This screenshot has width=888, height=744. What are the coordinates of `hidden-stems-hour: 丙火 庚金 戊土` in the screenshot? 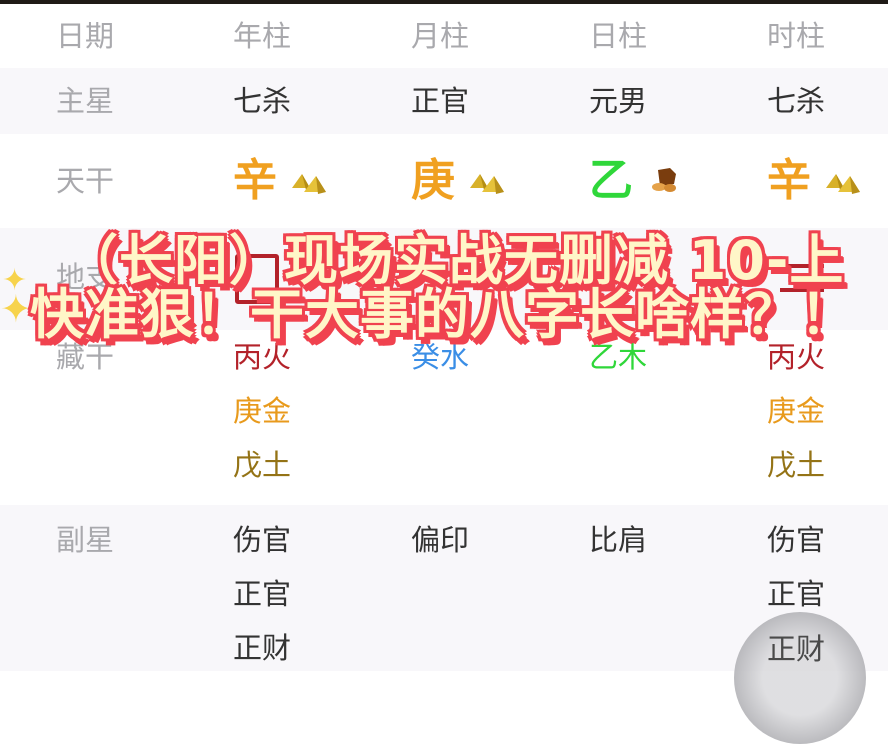 It's located at (796, 411).